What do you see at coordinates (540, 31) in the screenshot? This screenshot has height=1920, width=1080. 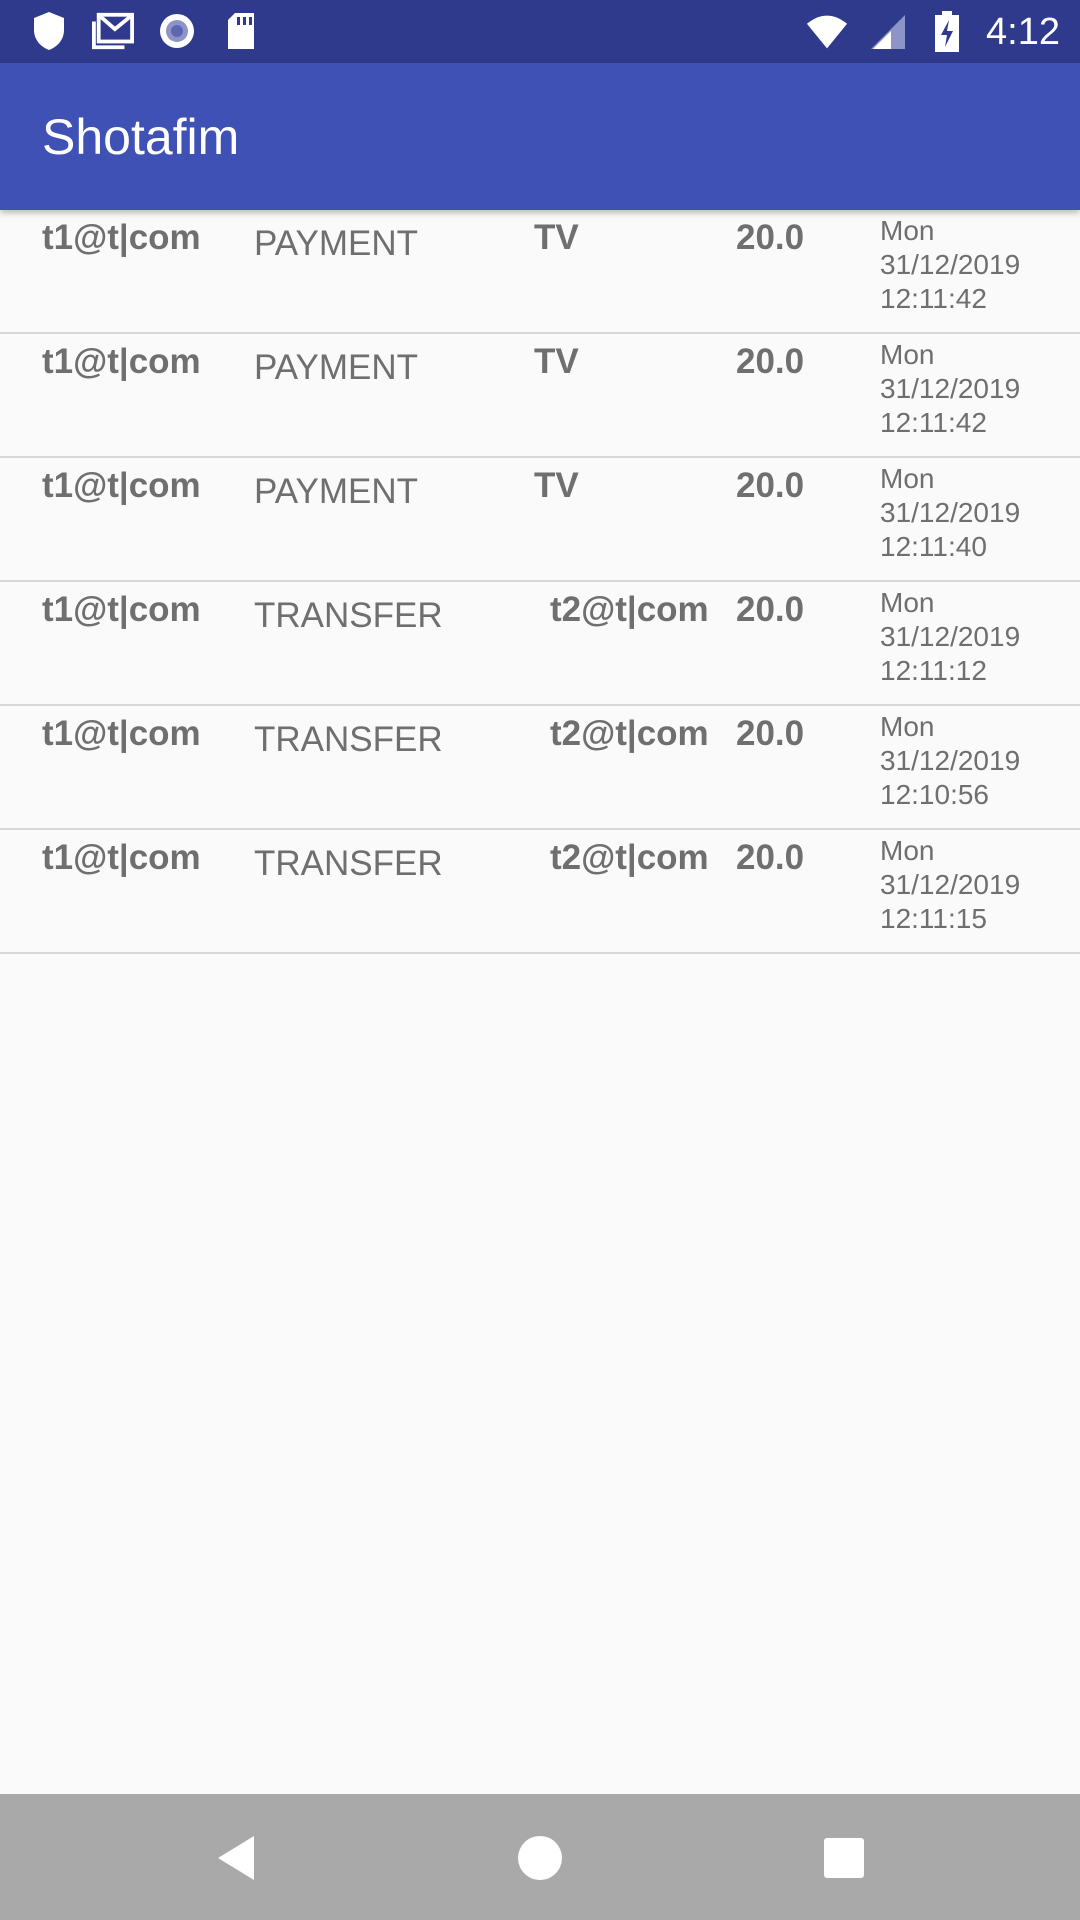 I see `status-bar: 4:12` at bounding box center [540, 31].